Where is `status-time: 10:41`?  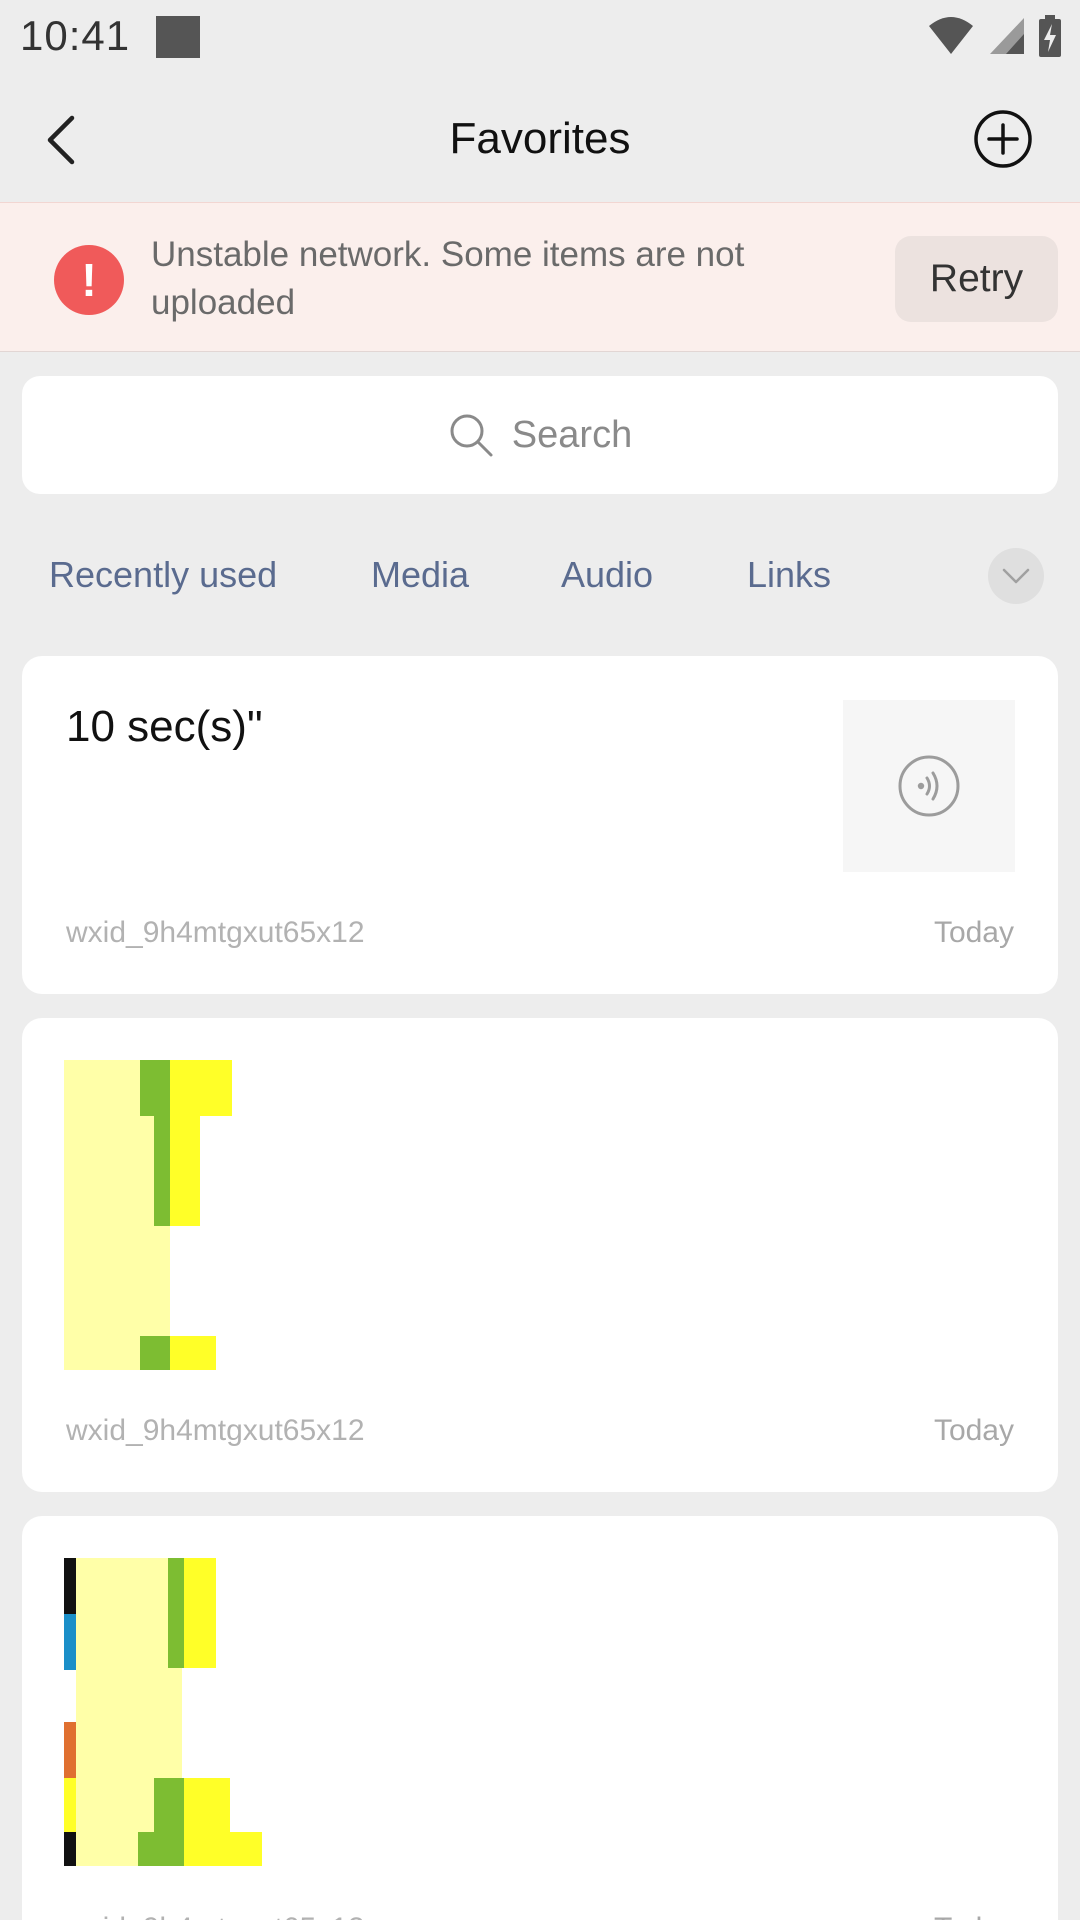
status-time: 10:41 is located at coordinates (75, 35).